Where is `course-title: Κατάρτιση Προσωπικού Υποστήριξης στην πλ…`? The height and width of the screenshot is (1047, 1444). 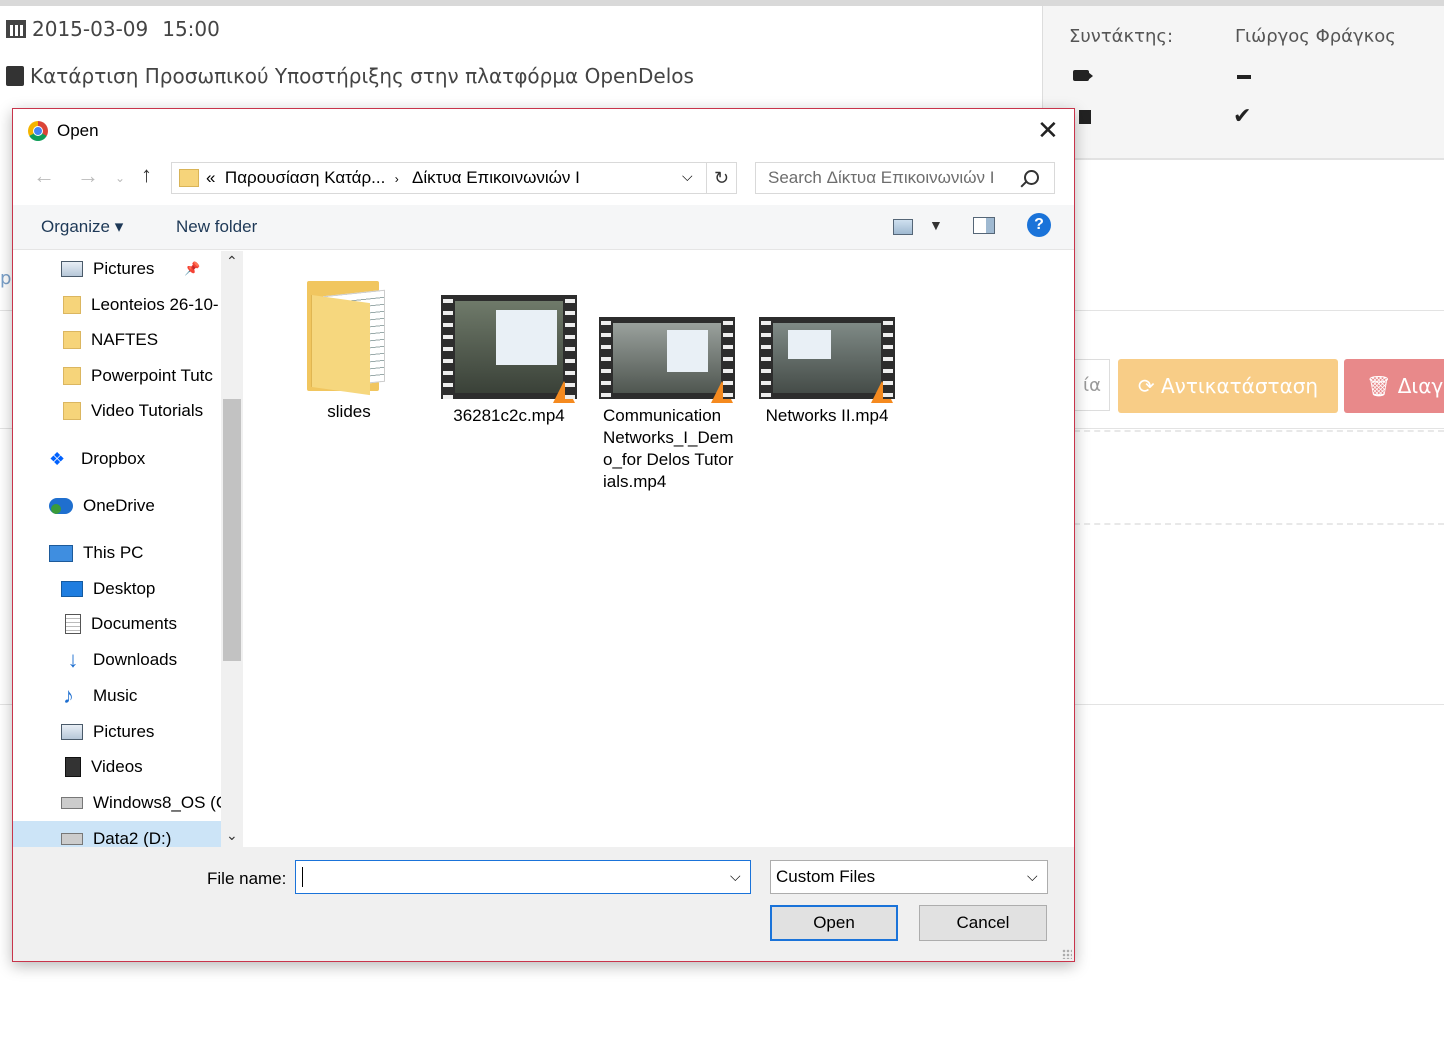
course-title: Κατάρτιση Προσωπικού Υποστήριξης στην πλ… is located at coordinates (362, 76).